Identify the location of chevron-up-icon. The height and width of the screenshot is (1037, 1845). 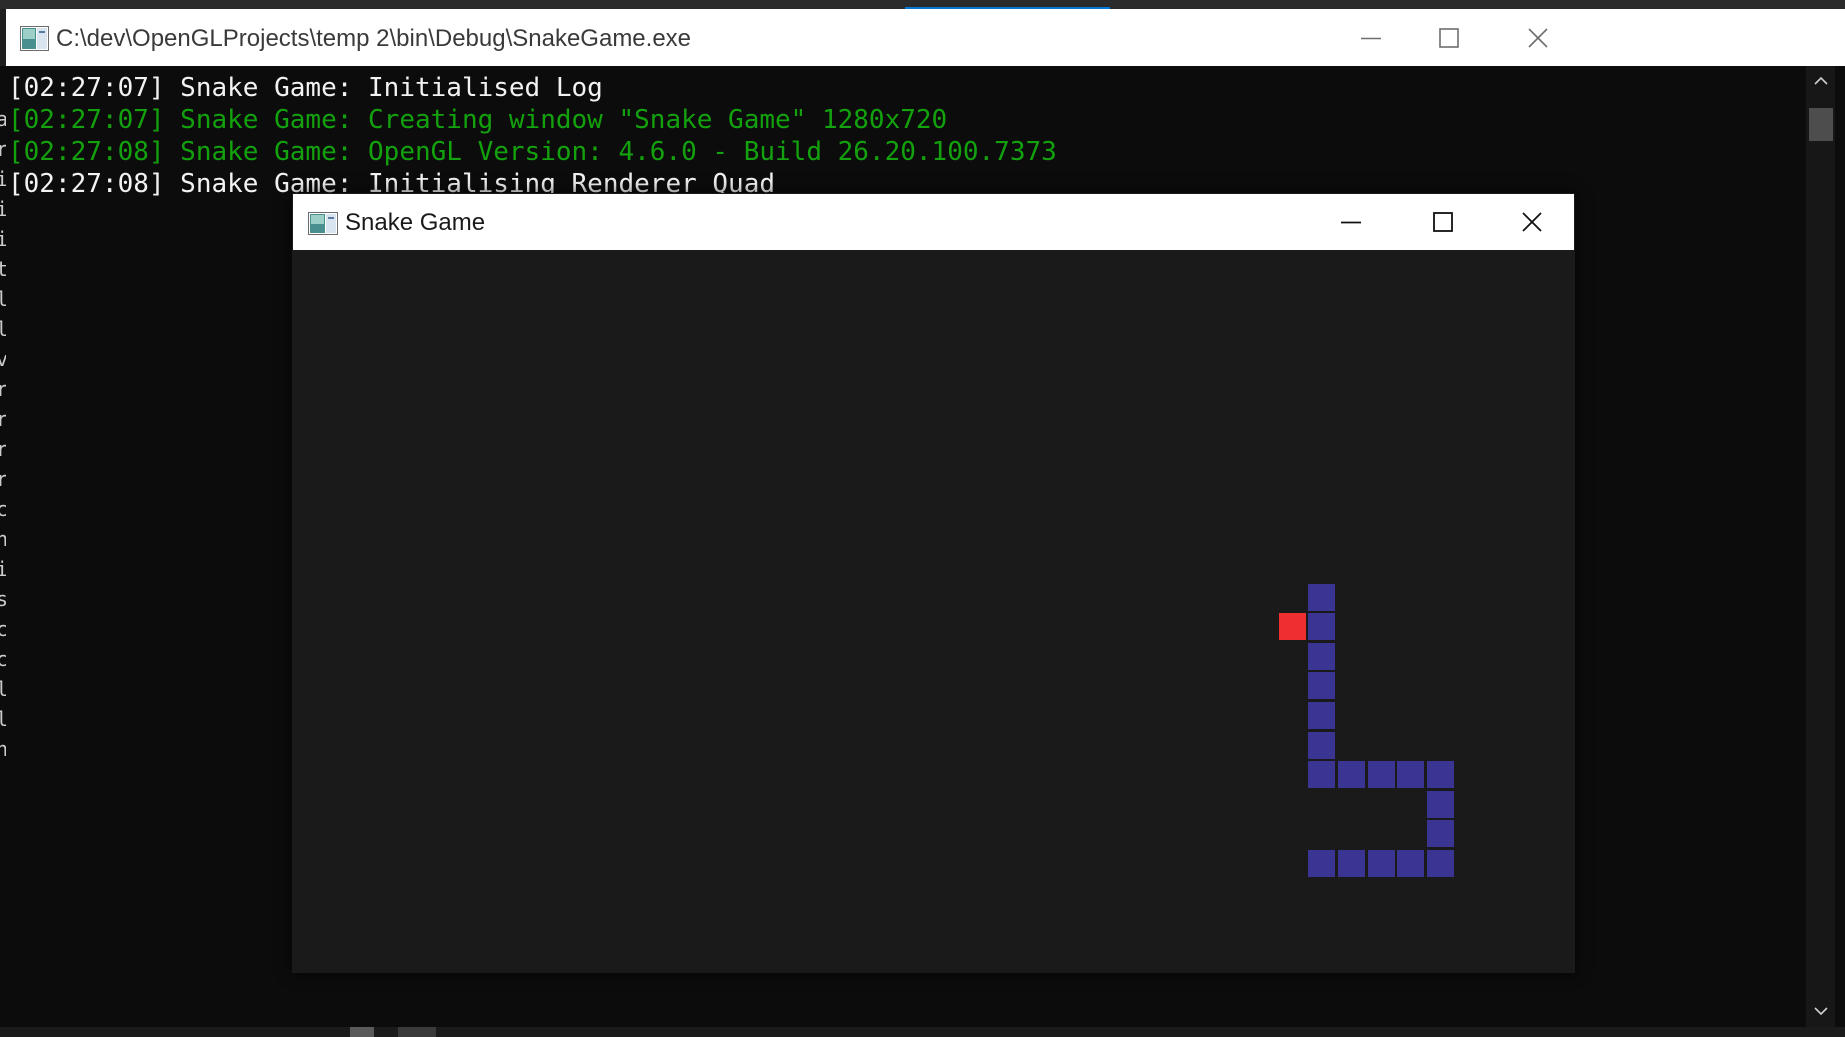
(1820, 80).